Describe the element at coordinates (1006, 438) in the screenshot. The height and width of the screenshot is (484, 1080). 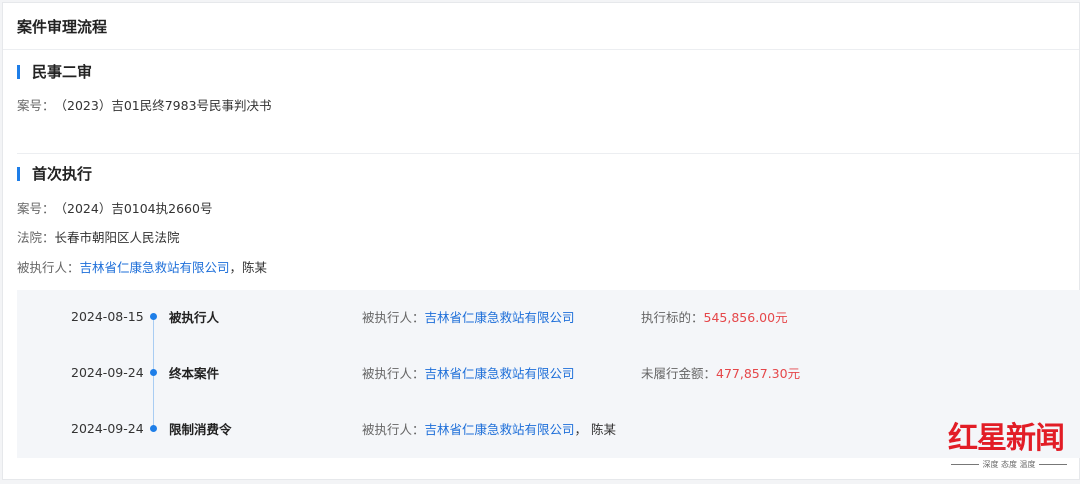
I see `watermark-name: 红星新闻` at that location.